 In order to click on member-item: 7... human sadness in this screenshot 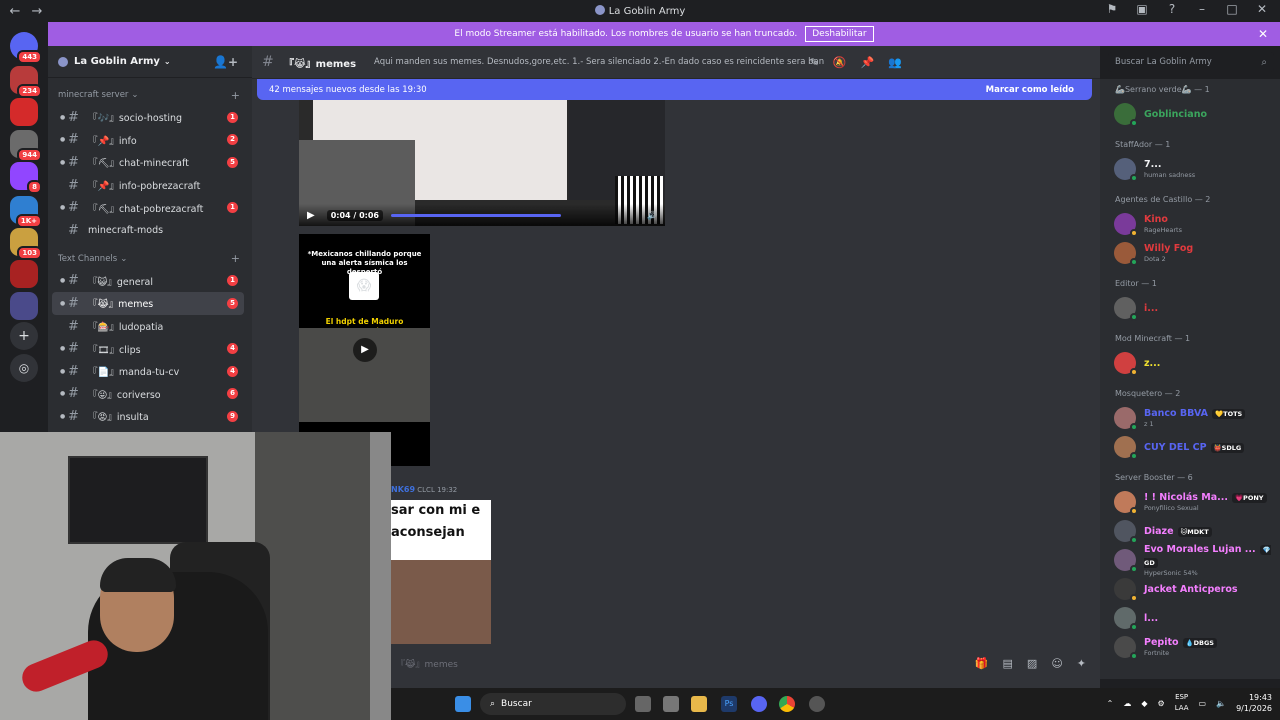, I will do `click(1190, 168)`.